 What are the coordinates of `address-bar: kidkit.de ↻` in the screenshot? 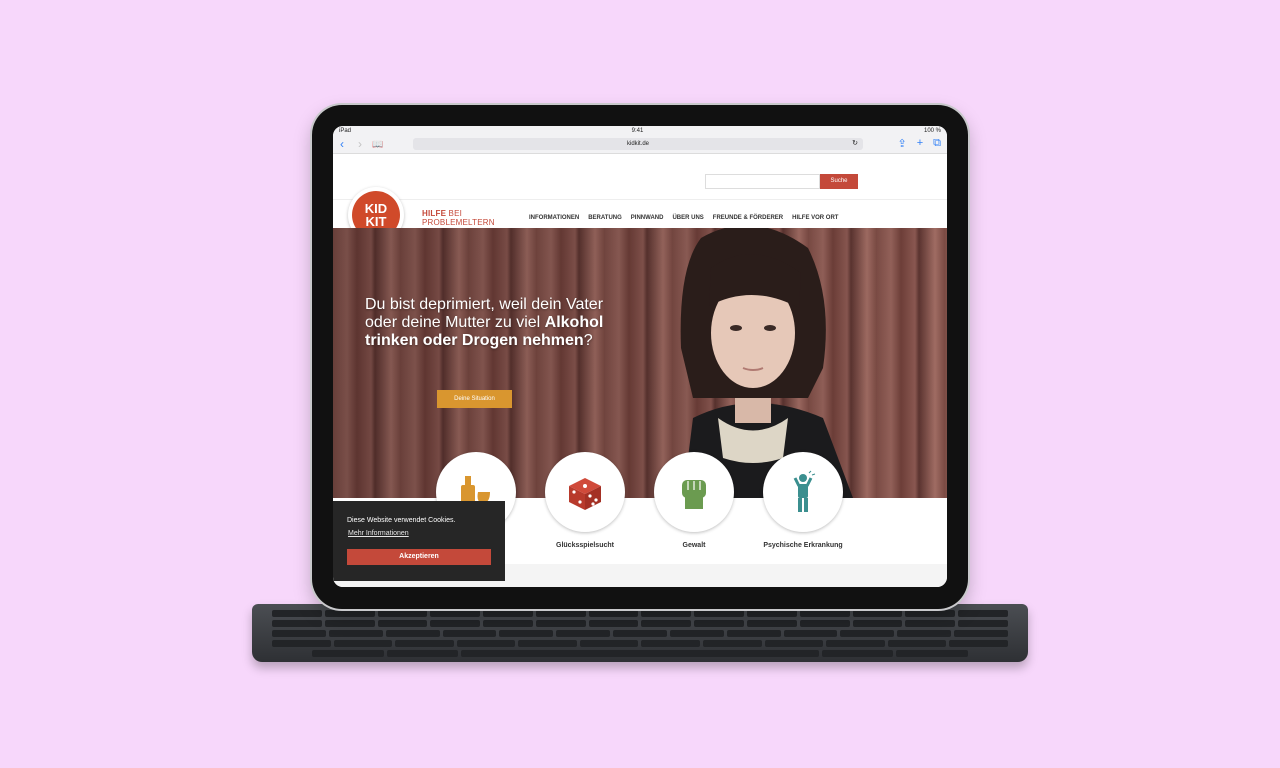 It's located at (638, 144).